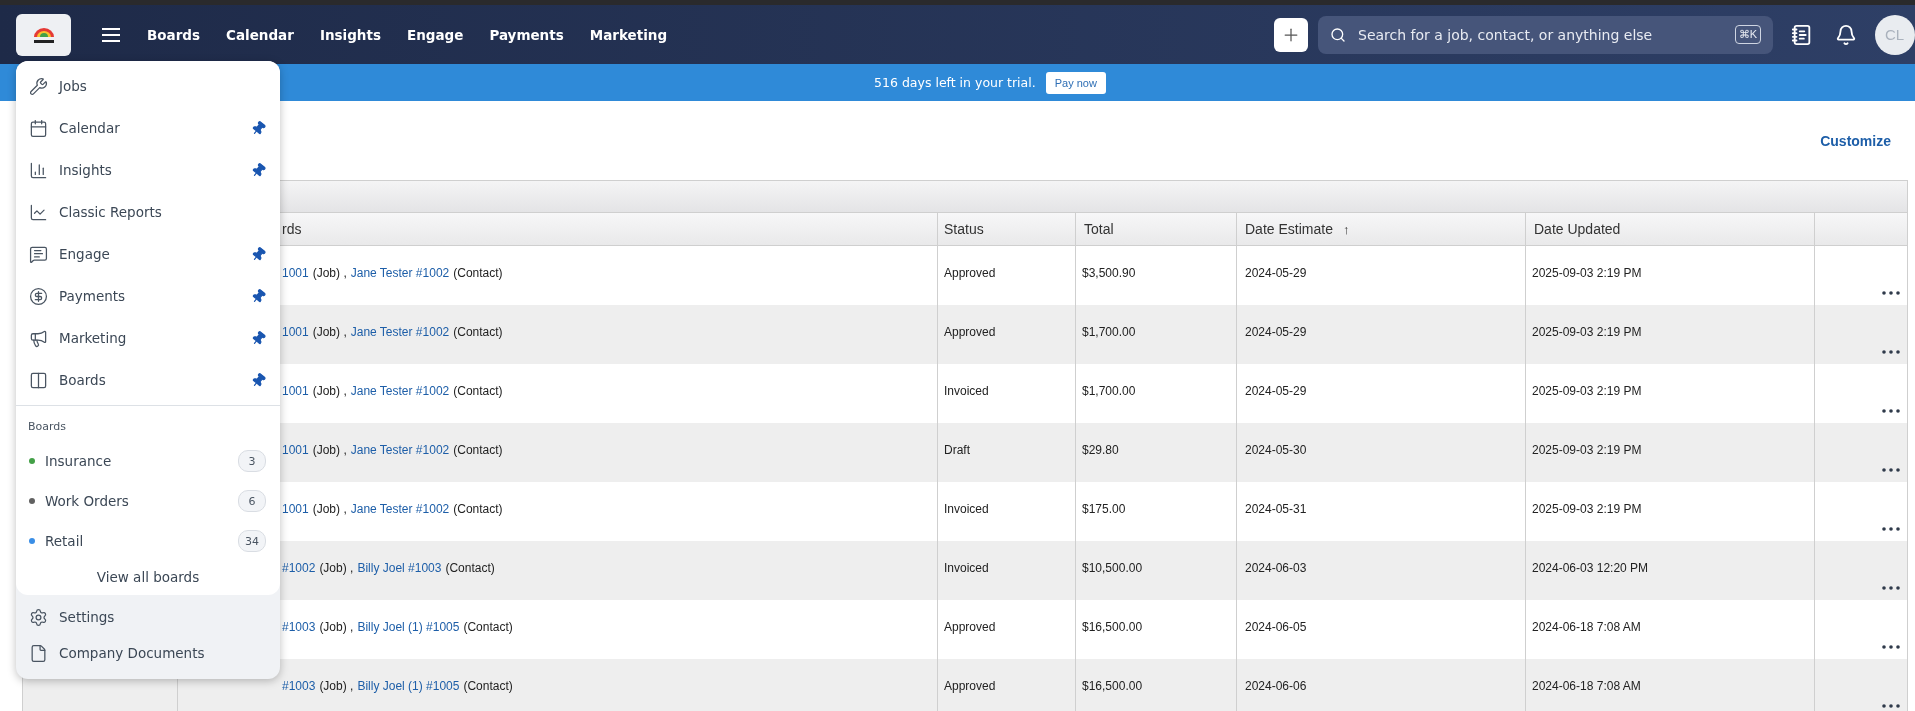  Describe the element at coordinates (64, 541) in the screenshot. I see `board-name: Retail` at that location.